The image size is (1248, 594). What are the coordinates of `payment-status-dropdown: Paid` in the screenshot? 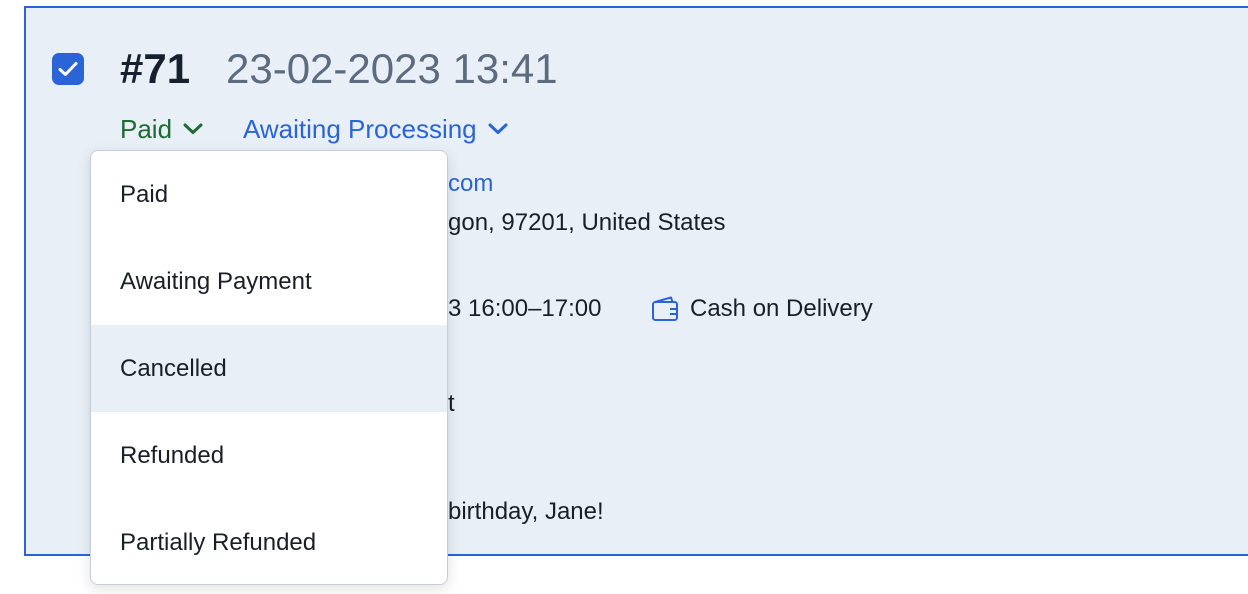 It's located at (162, 129).